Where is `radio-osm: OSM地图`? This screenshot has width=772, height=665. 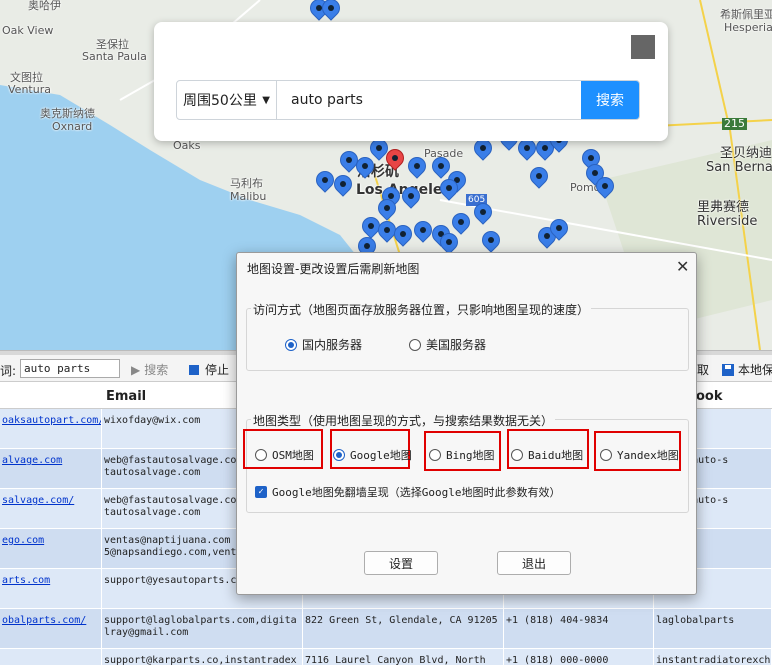 radio-osm: OSM地图 is located at coordinates (284, 455).